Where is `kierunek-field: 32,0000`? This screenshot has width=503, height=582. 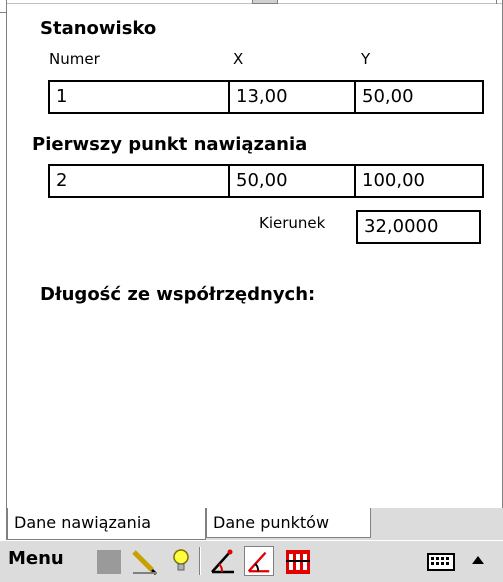
kierunek-field: 32,0000 is located at coordinates (418, 227).